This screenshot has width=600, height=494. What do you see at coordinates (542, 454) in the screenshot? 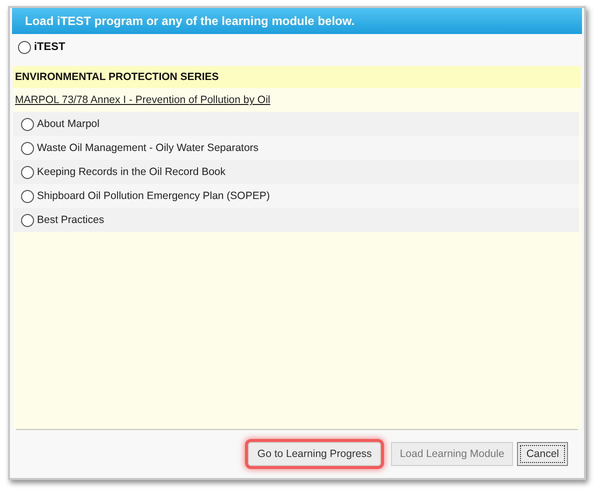
I see `dialog-button: Cancel` at bounding box center [542, 454].